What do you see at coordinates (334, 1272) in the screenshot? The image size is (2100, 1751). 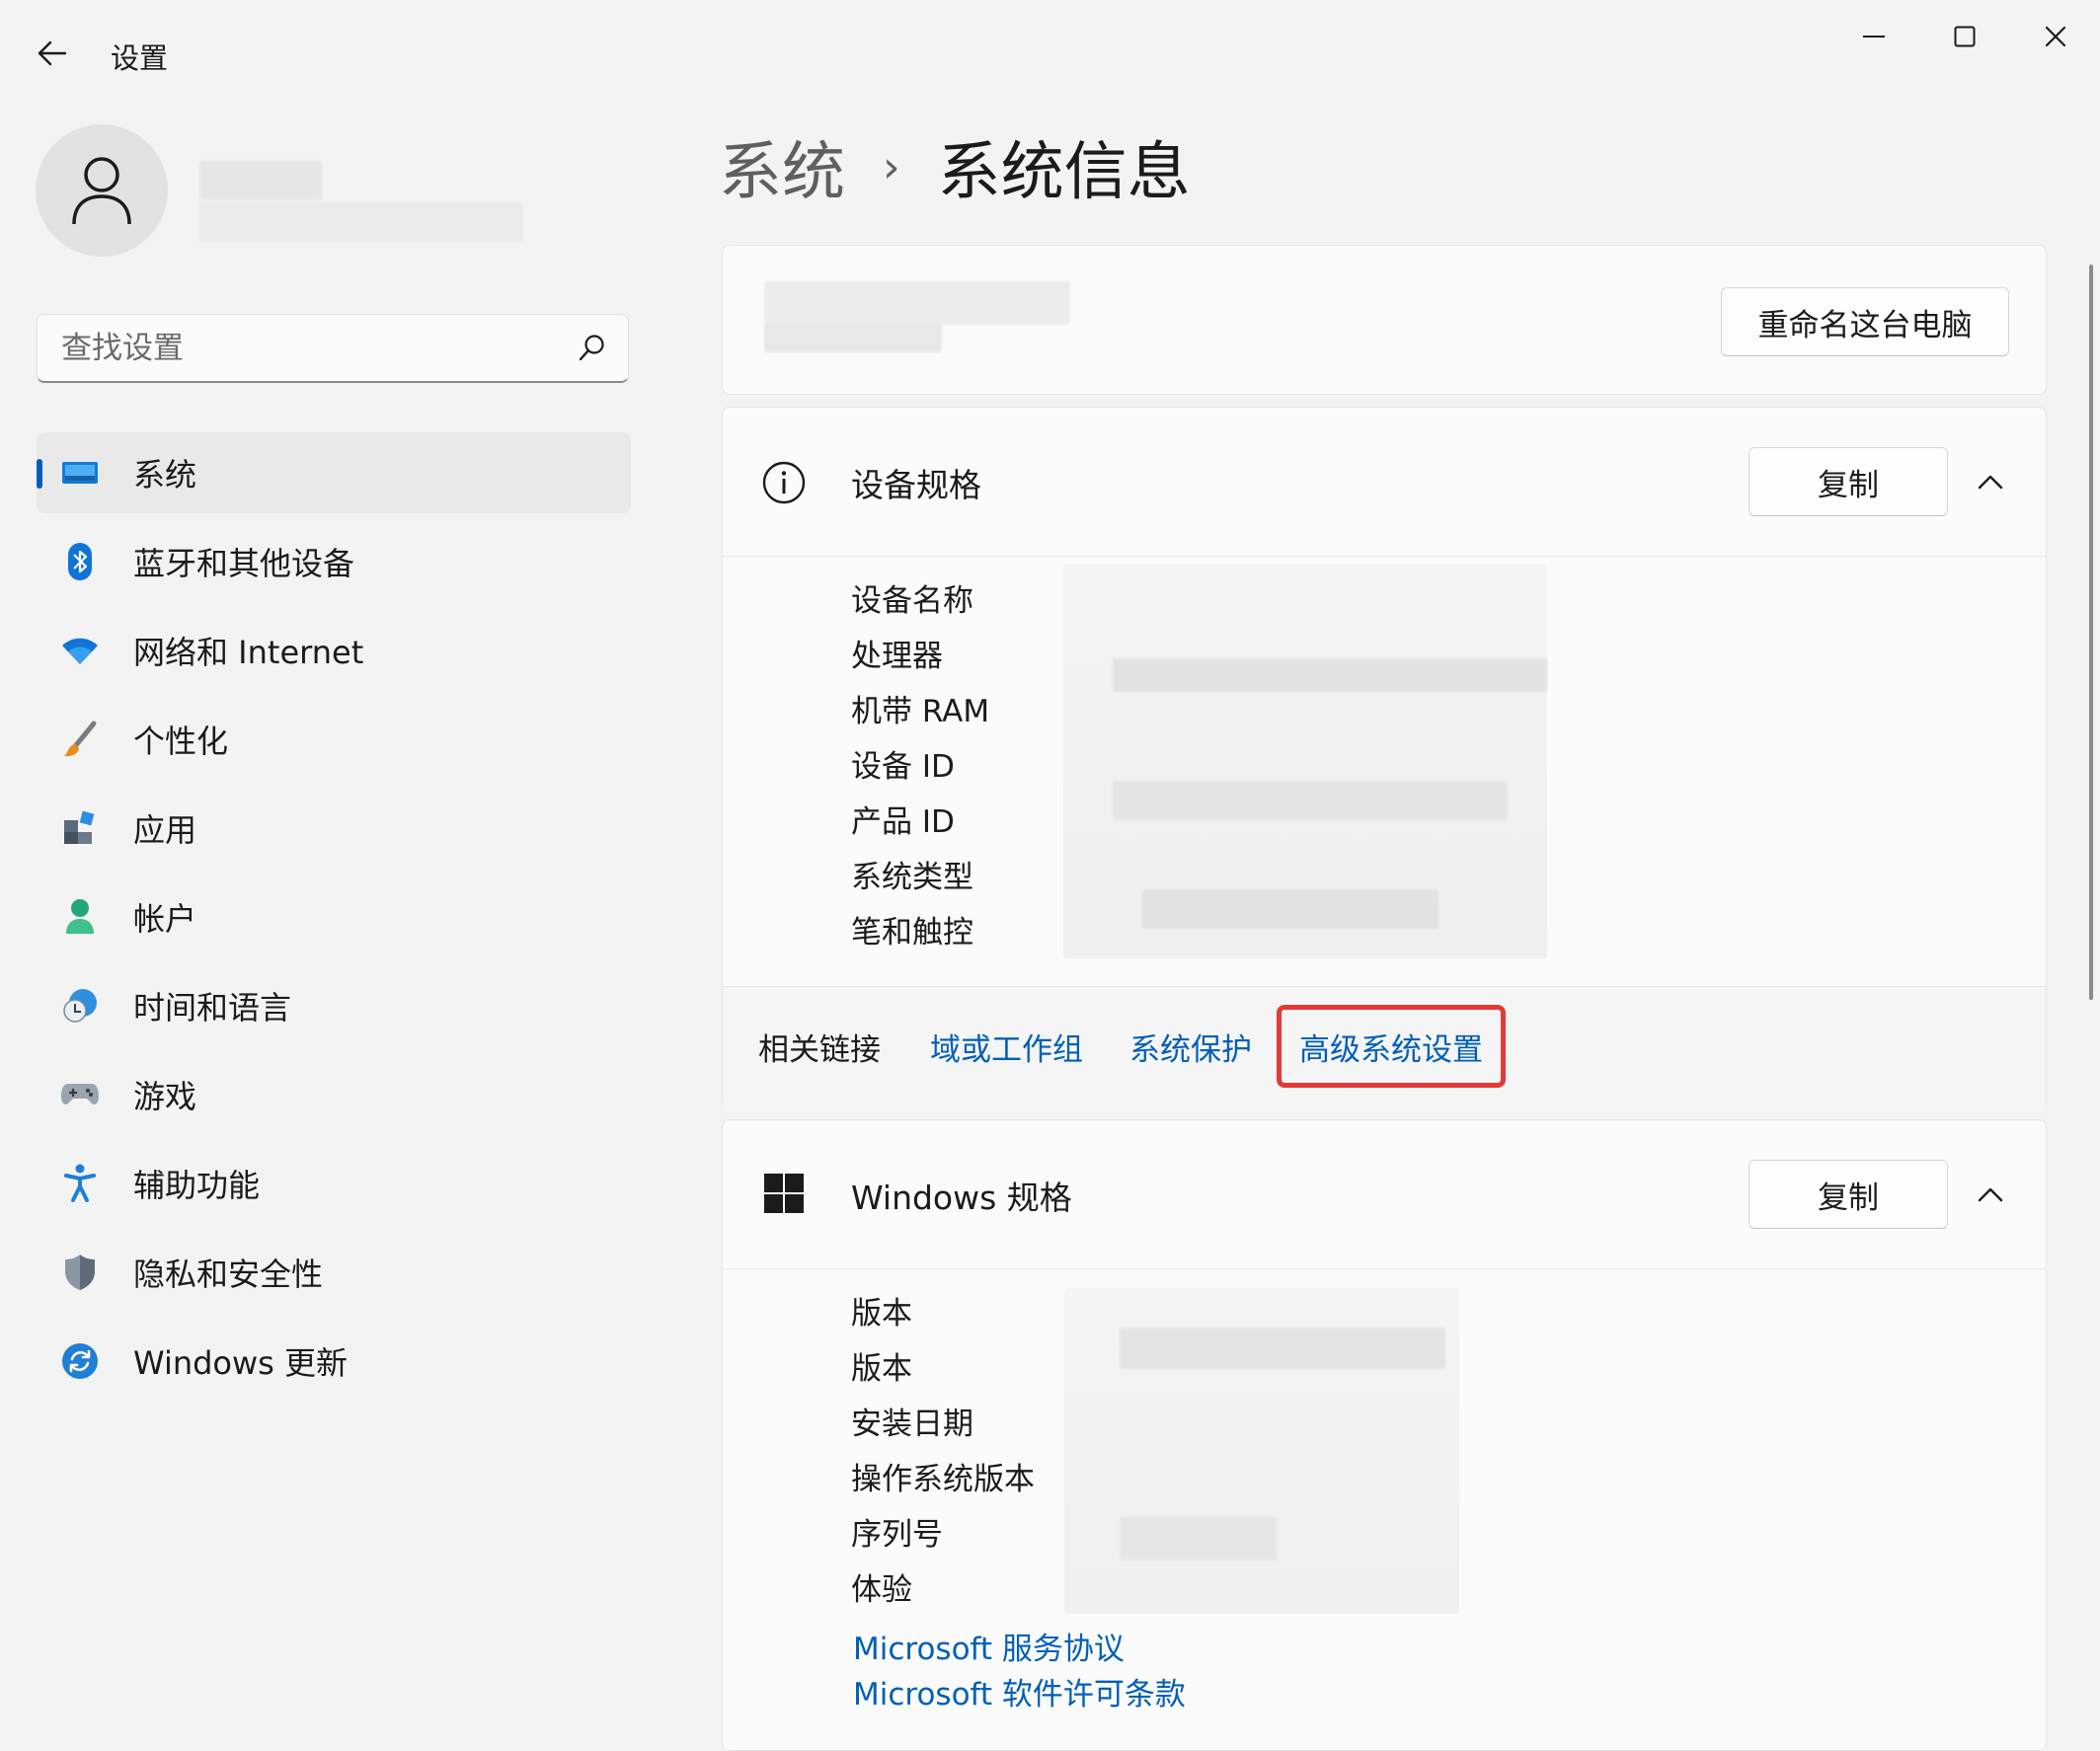 I see `sidebar-item-privacy: 隐私和安全性` at bounding box center [334, 1272].